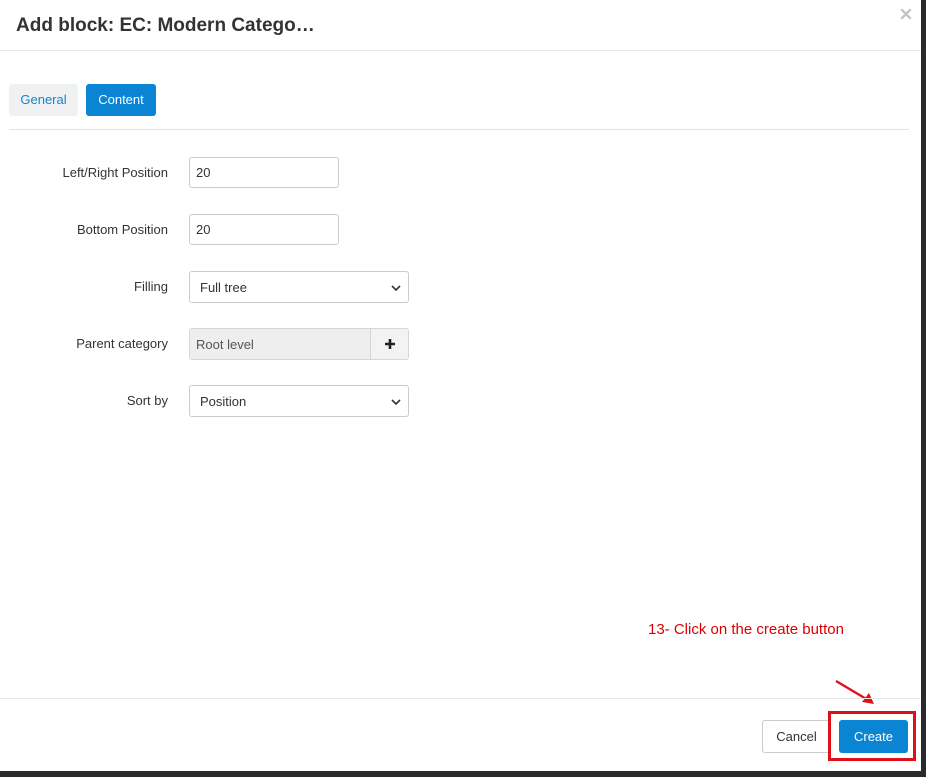  I want to click on tutorial-annotation: 13- Click on the create button, so click(746, 629).